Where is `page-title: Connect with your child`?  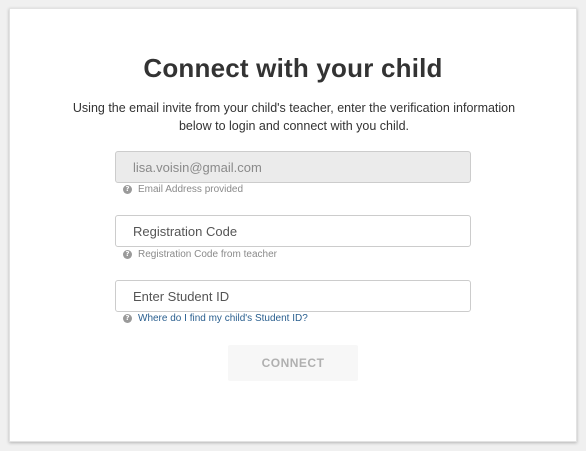
page-title: Connect with your child is located at coordinates (293, 68).